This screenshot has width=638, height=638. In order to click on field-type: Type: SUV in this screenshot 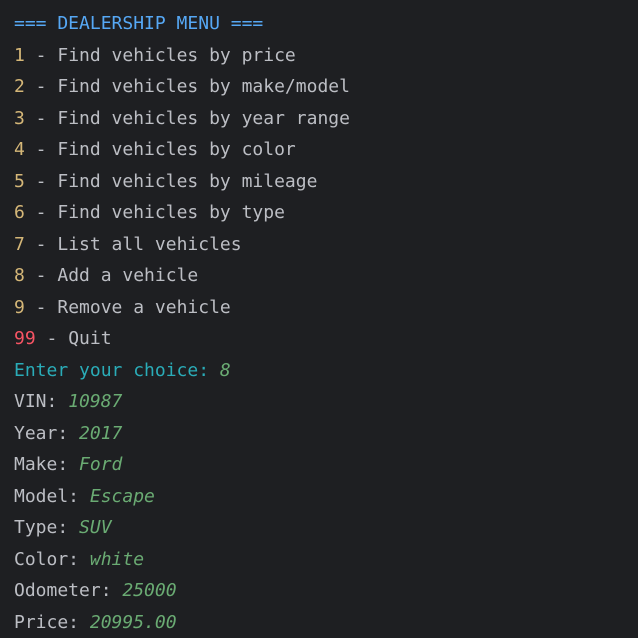, I will do `click(326, 533)`.